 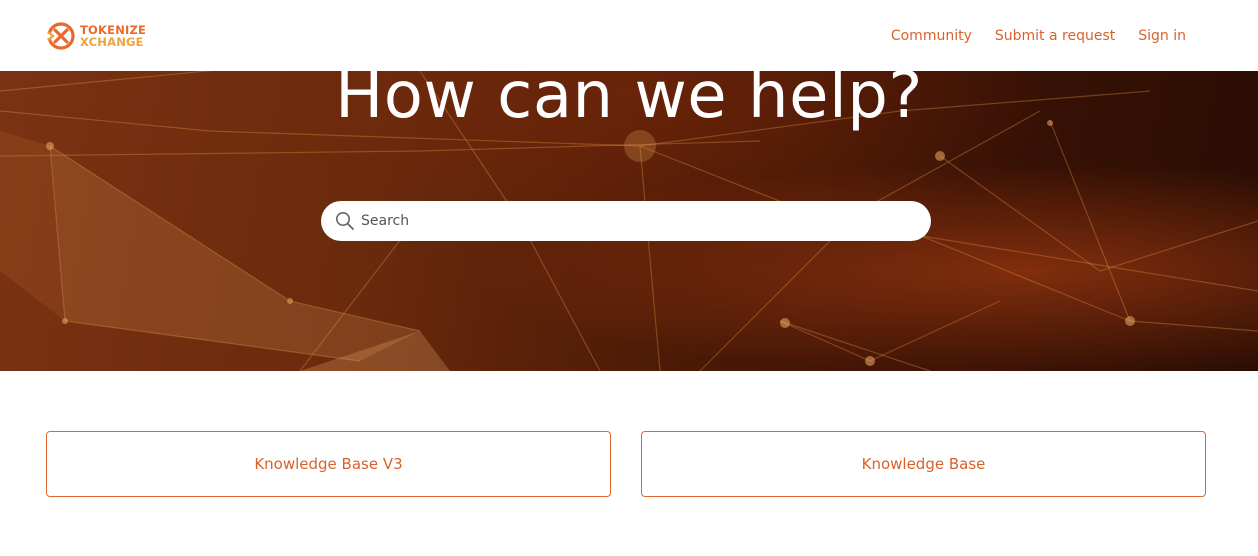 I want to click on nav-community-link: Community, so click(x=931, y=36).